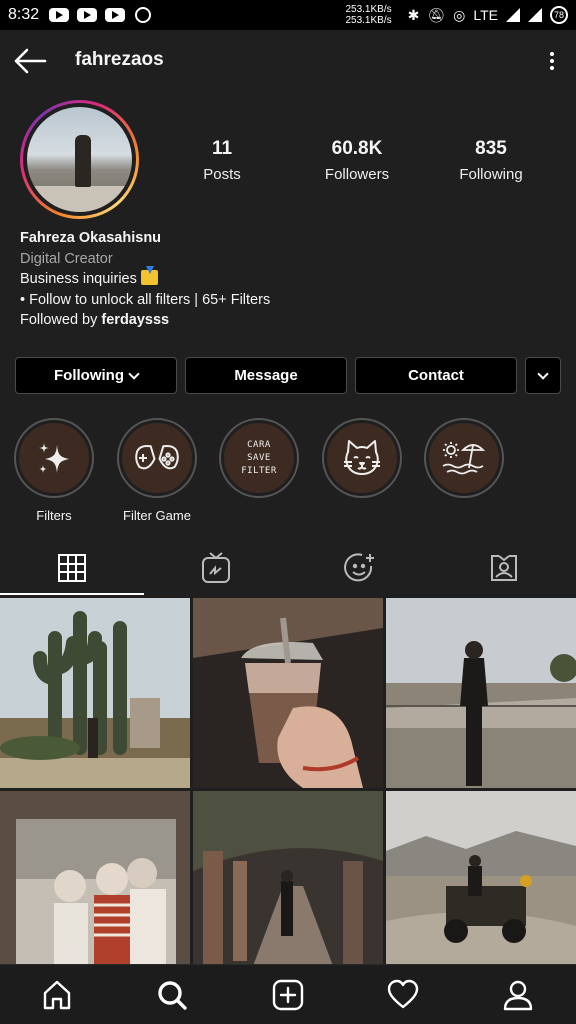 The width and height of the screenshot is (576, 1024). I want to click on back-button, so click(30, 61).